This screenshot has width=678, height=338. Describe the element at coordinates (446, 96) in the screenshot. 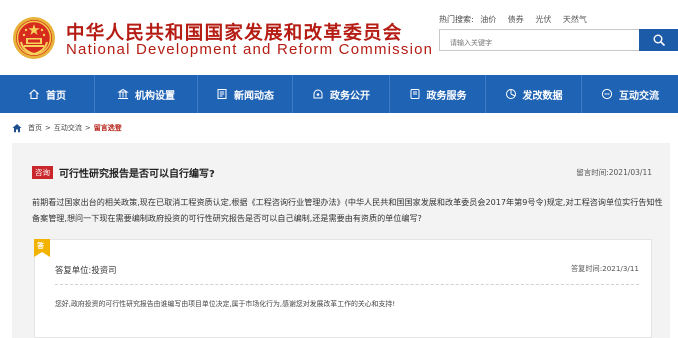

I see `nav-item-label: 政务服务` at that location.